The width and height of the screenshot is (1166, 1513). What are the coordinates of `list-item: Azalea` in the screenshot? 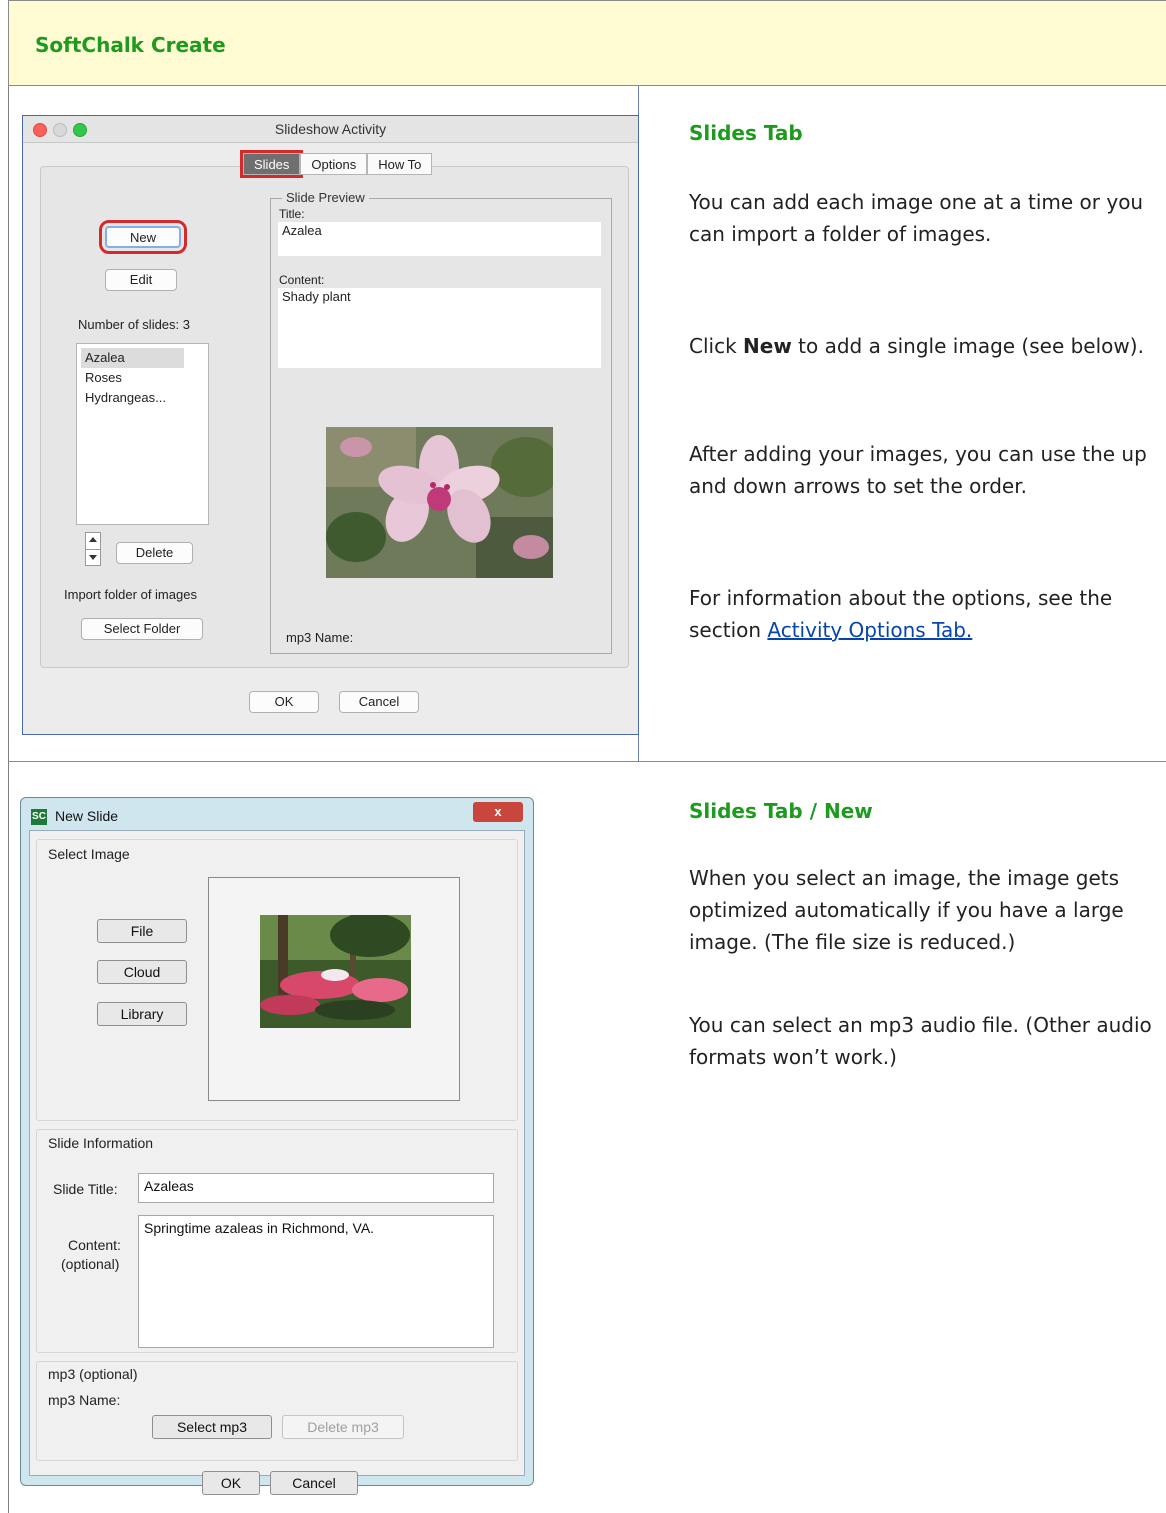 It's located at (132, 358).